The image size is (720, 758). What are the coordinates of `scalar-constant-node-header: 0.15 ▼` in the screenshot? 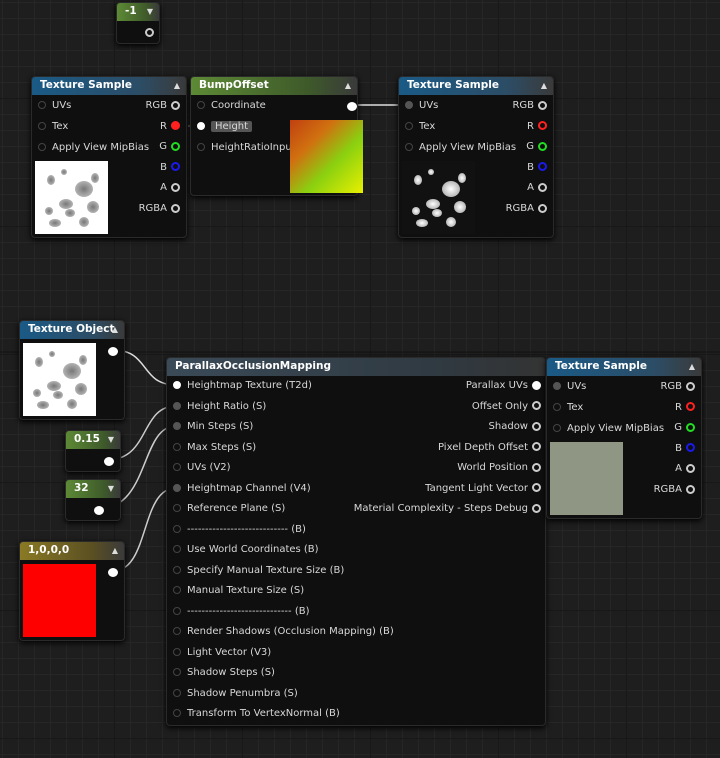 It's located at (93, 440).